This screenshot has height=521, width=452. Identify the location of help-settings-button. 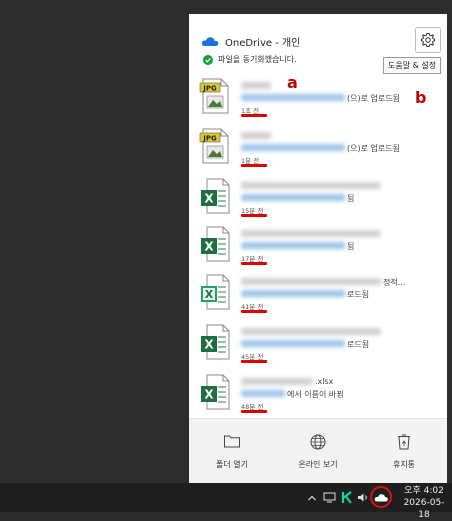
(428, 40).